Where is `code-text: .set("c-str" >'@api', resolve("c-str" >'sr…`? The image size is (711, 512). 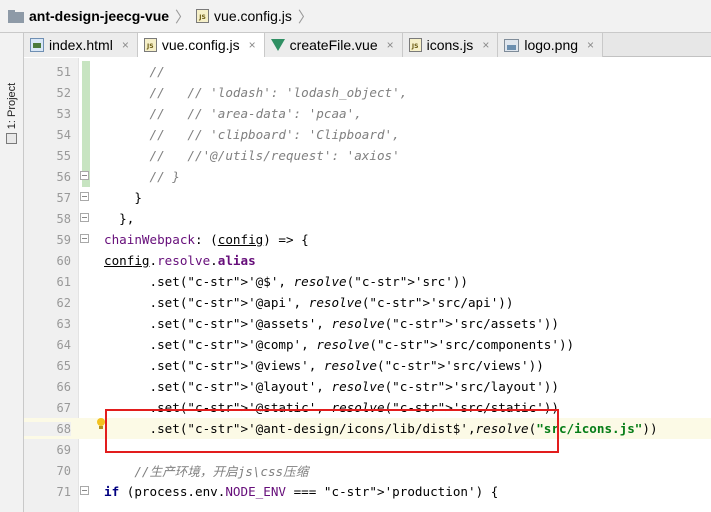
code-text: .set("c-str" >'@api', resolve("c-str" >'sr… is located at coordinates (308, 302).